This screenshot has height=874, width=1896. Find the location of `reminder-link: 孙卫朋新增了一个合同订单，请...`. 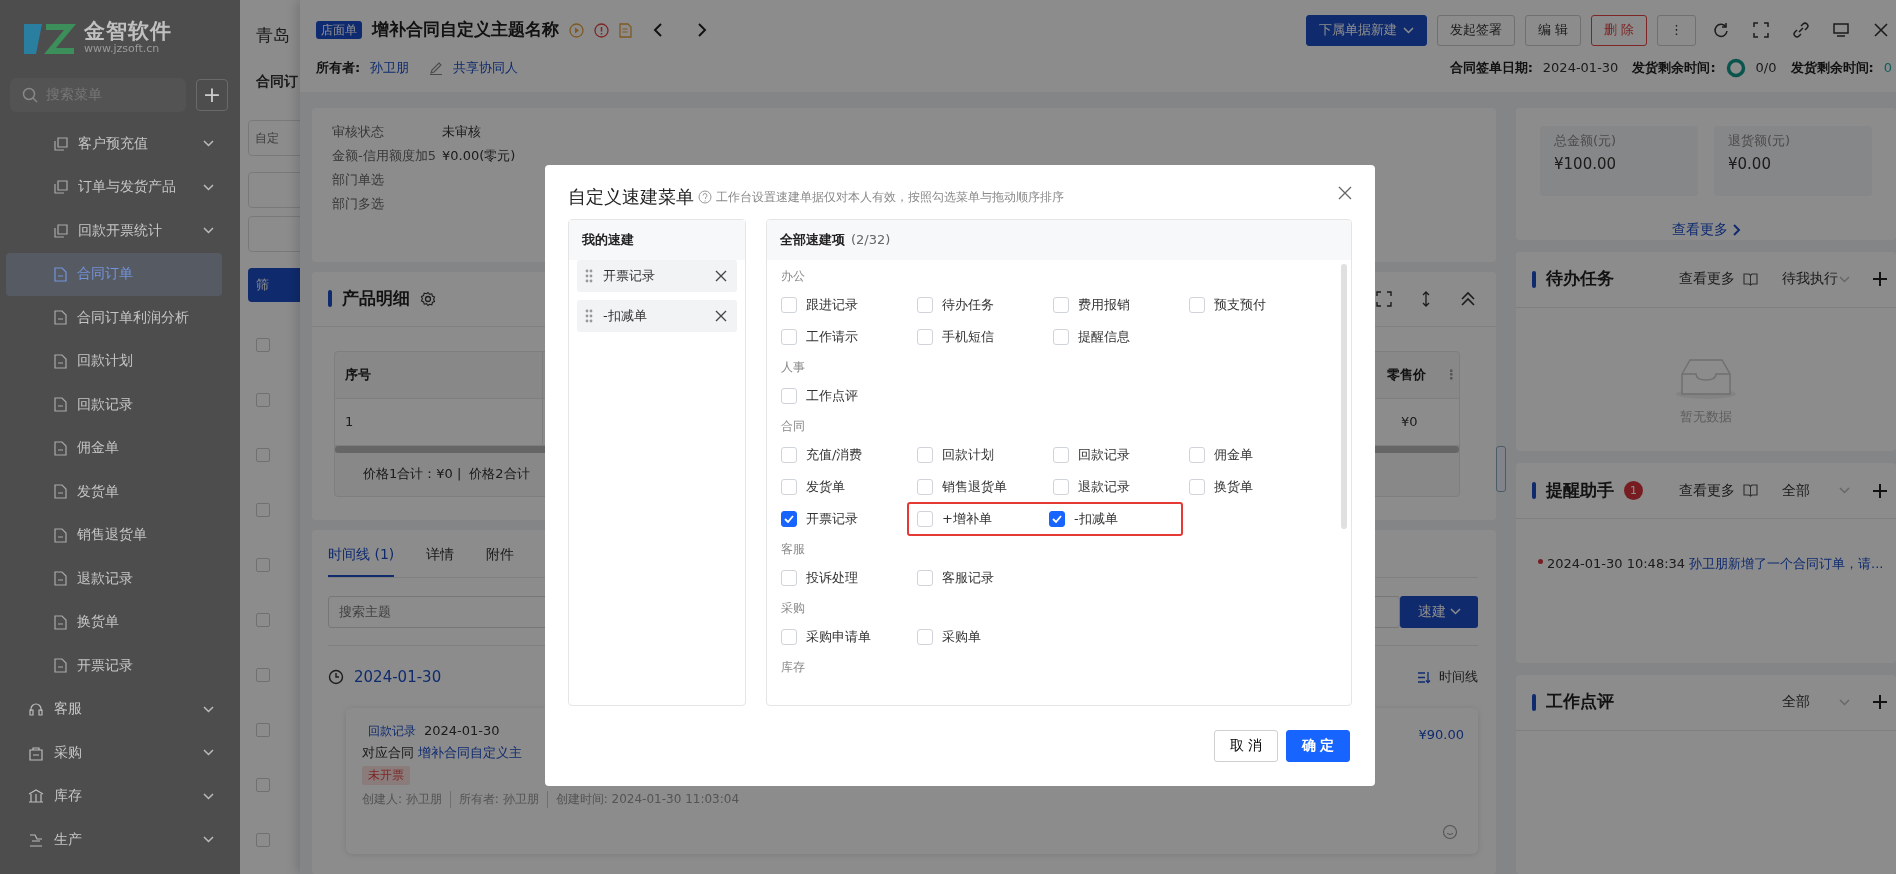

reminder-link: 孙卫朋新增了一个合同订单，请... is located at coordinates (1786, 564).